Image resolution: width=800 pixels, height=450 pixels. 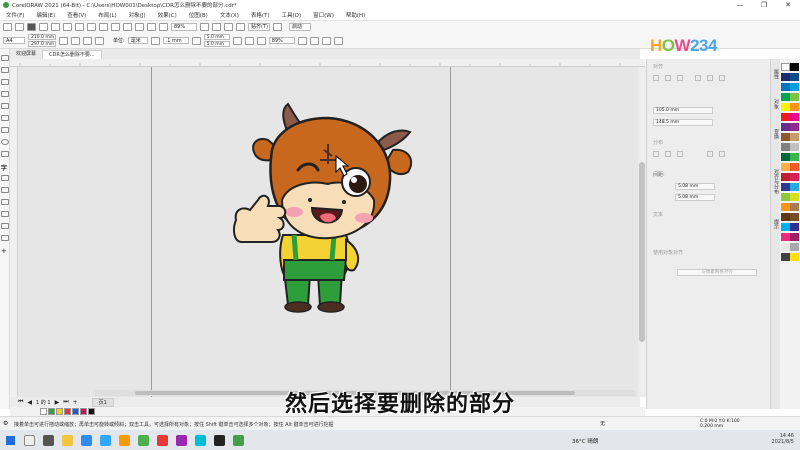 I want to click on swatch-white, so click(x=43, y=411).